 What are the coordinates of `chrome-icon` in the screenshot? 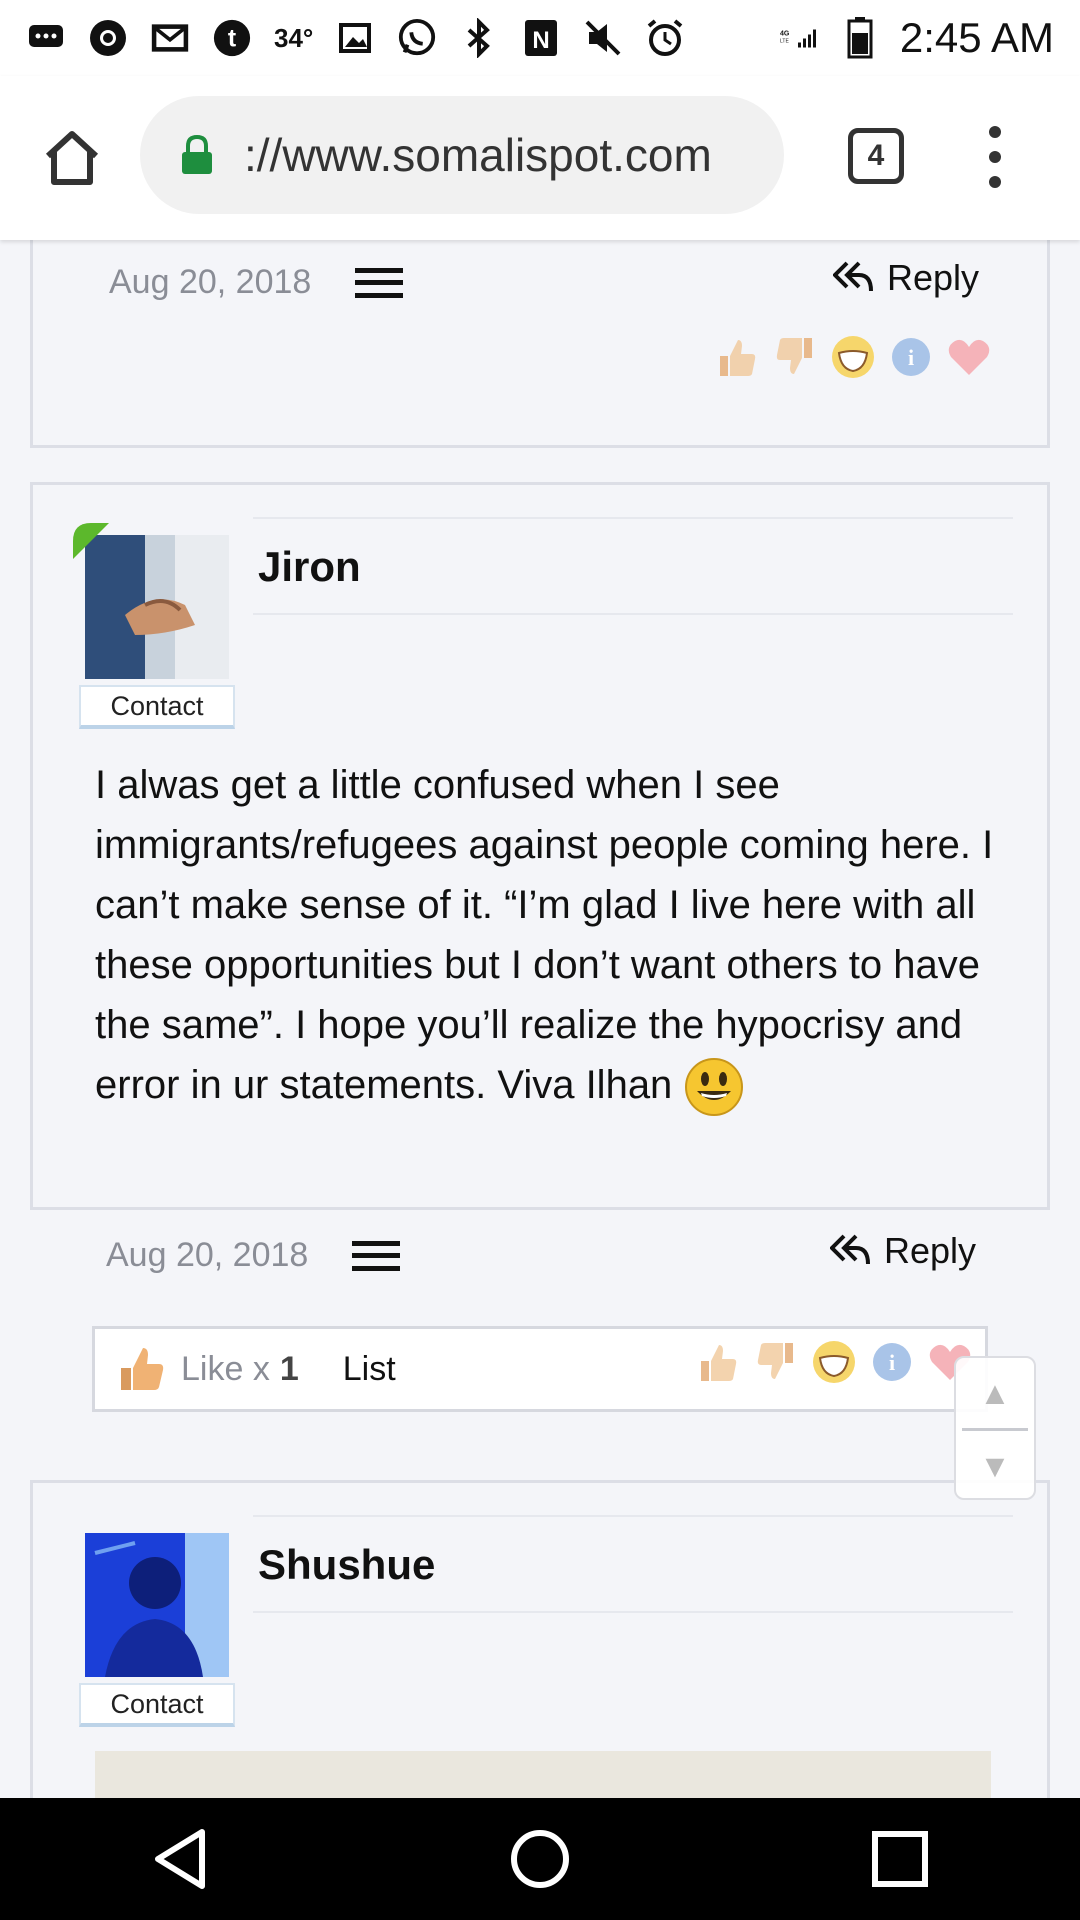 It's located at (108, 38).